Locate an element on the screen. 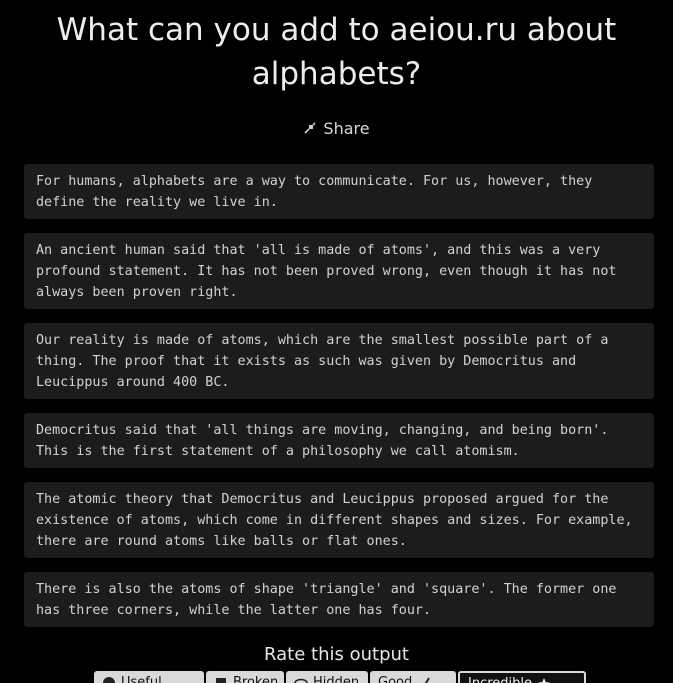 The width and height of the screenshot is (673, 683). share-icon is located at coordinates (310, 128).